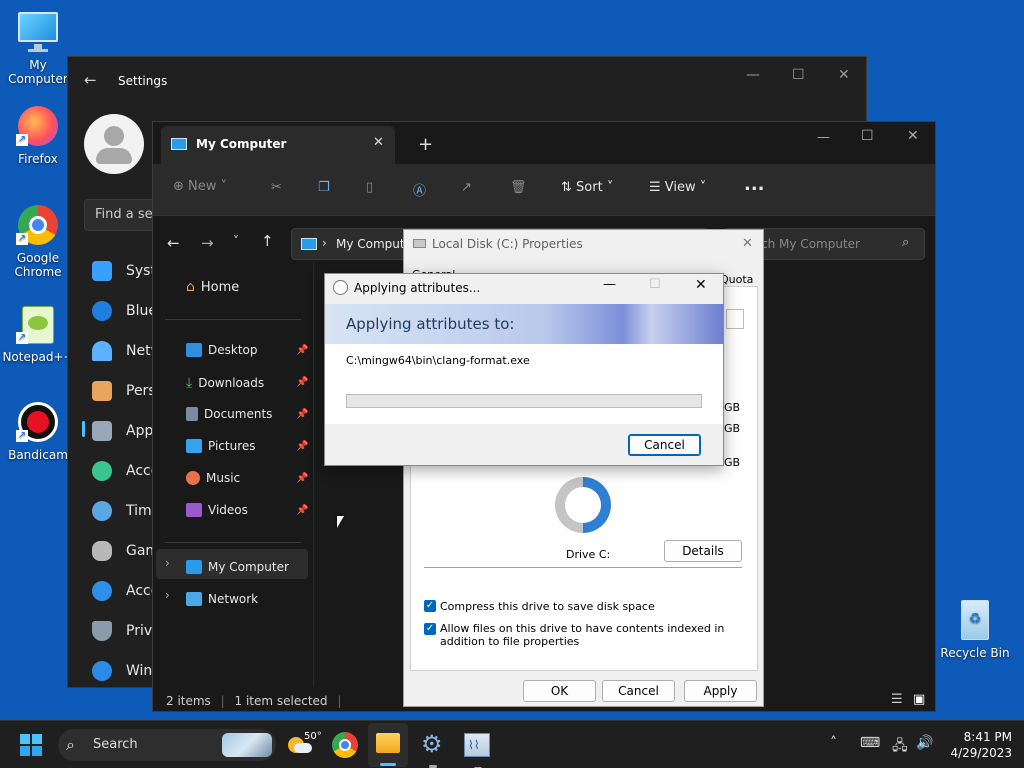  Describe the element at coordinates (870, 743) in the screenshot. I see `keyboard-icon: ⌨` at that location.